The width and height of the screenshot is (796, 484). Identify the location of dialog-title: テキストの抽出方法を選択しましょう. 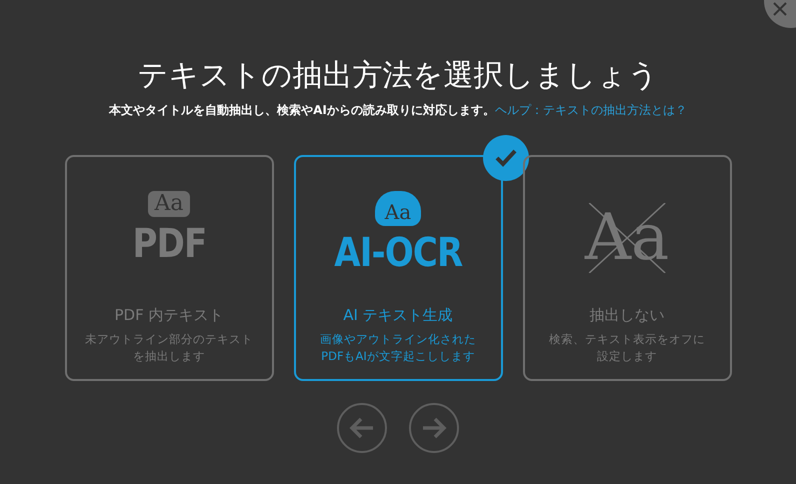
(398, 76).